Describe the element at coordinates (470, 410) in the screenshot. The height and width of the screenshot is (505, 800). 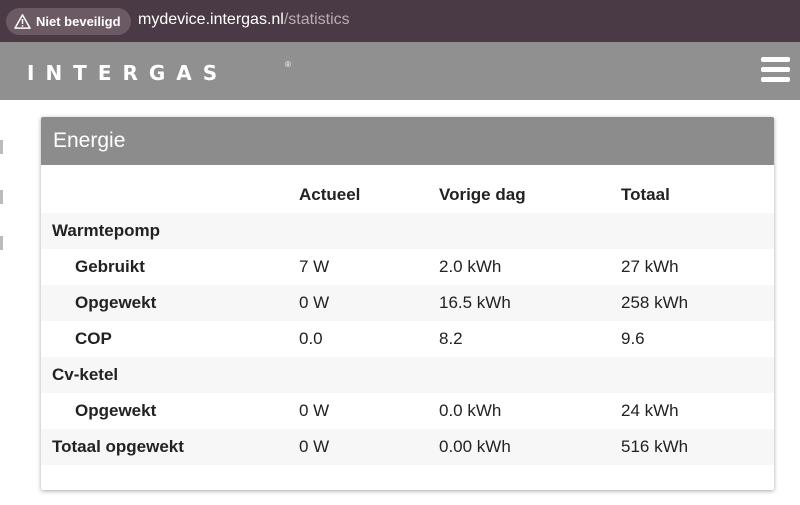
I see `cell-vorige-dag: 0.0 kWh` at that location.